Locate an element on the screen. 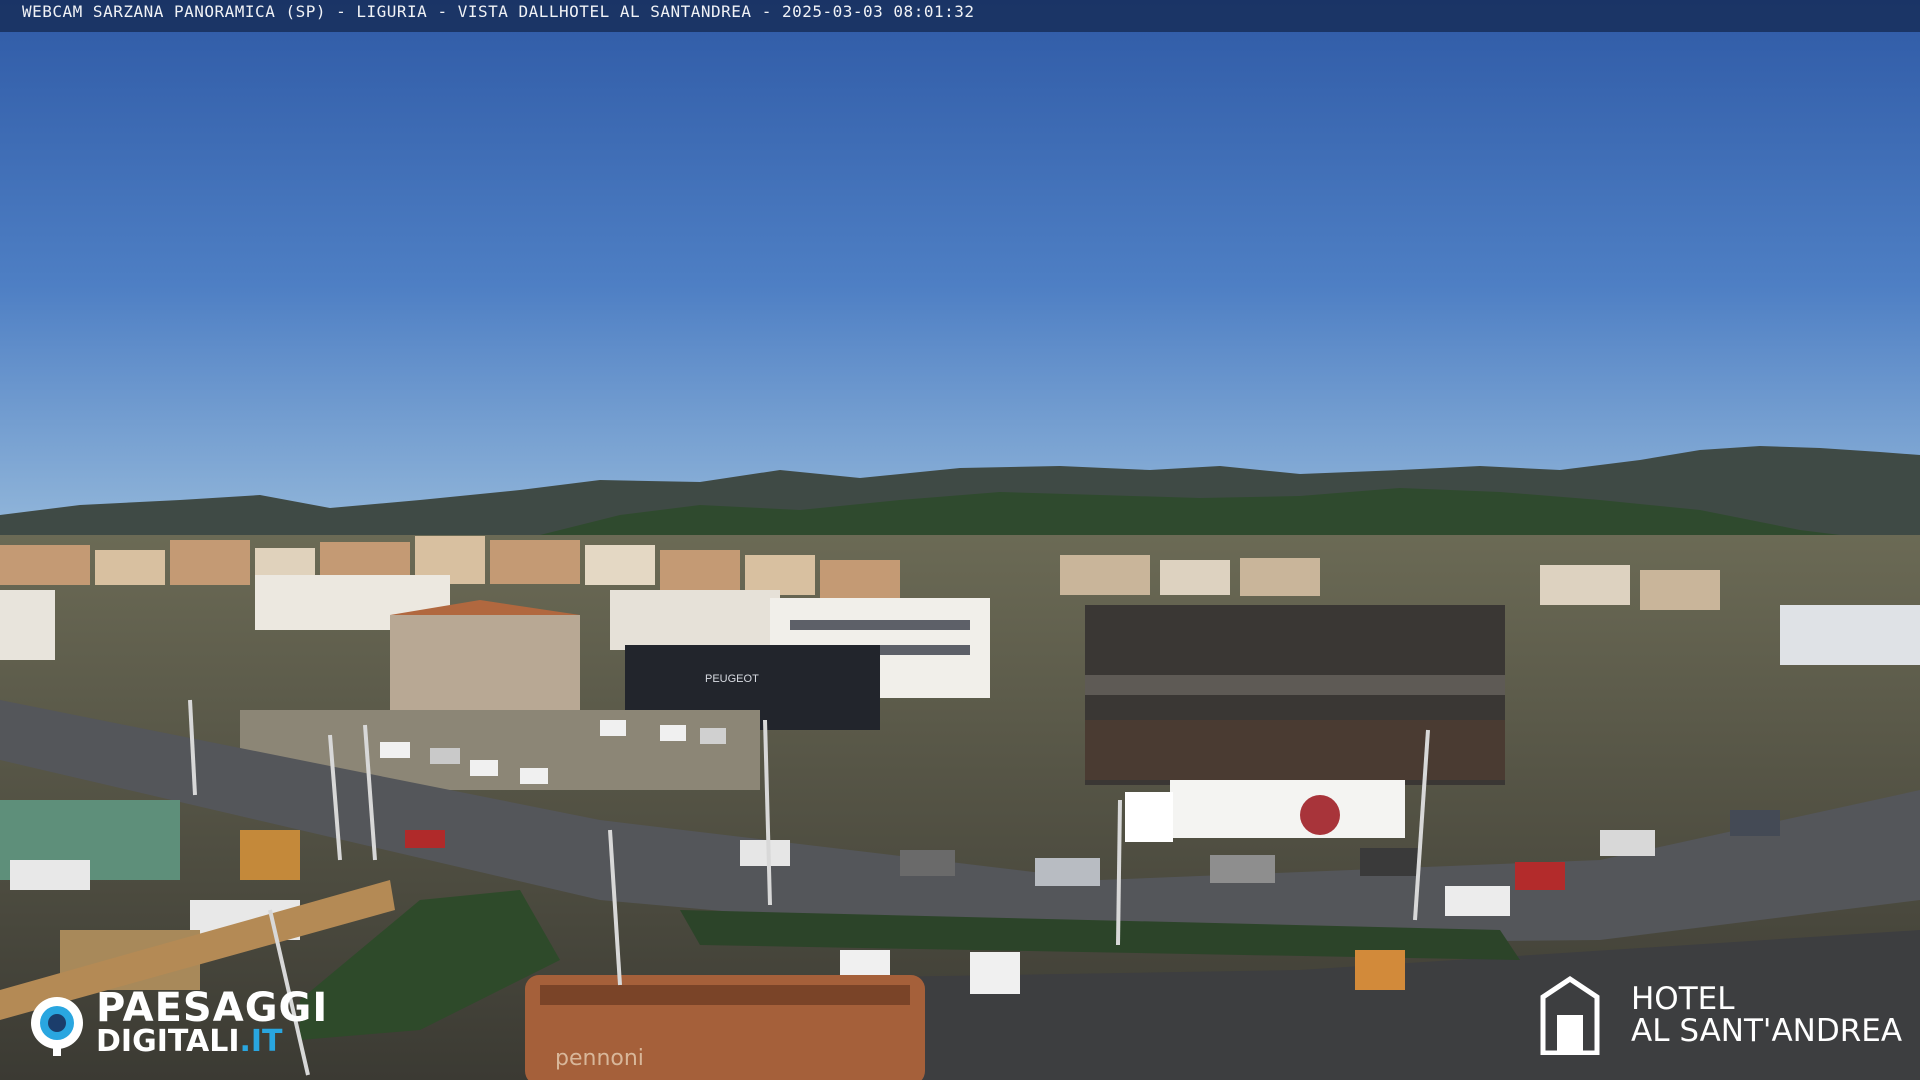 This screenshot has width=1920, height=1080. hotel-building-icon is located at coordinates (1570, 1015).